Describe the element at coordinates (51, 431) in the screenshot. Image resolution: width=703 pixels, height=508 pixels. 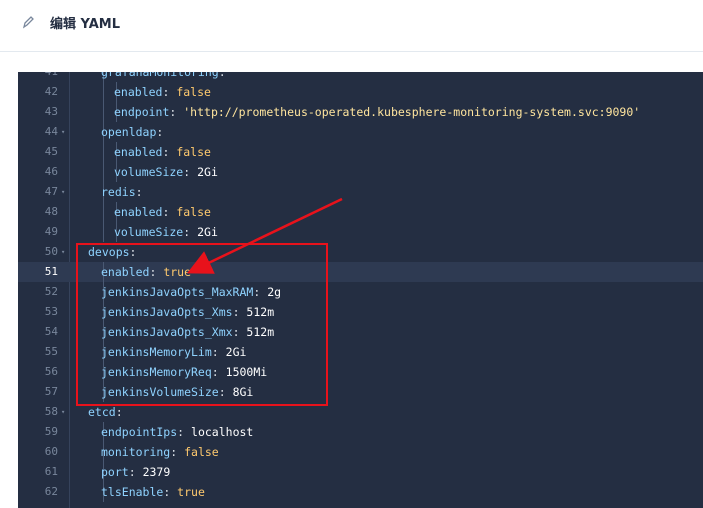
I see `line-number: 59` at that location.